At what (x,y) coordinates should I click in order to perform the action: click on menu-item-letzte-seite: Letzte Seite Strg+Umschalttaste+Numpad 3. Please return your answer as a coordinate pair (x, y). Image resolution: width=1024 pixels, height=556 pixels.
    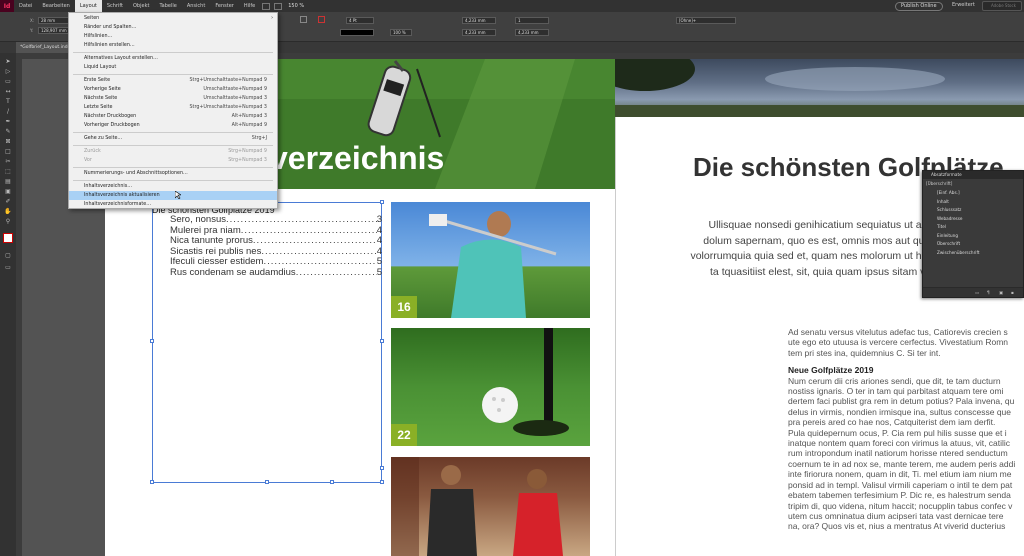
    Looking at the image, I should click on (173, 107).